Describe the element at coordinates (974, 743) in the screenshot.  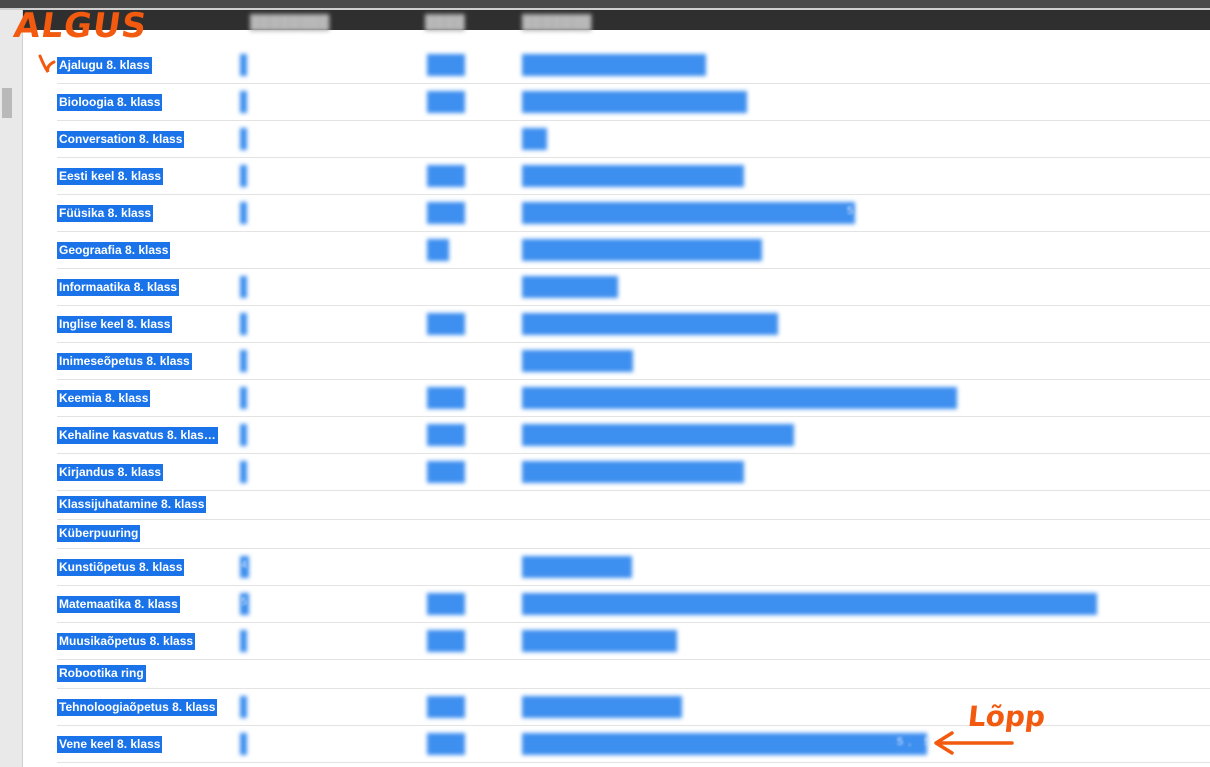
I see `end-arrow-icon` at that location.